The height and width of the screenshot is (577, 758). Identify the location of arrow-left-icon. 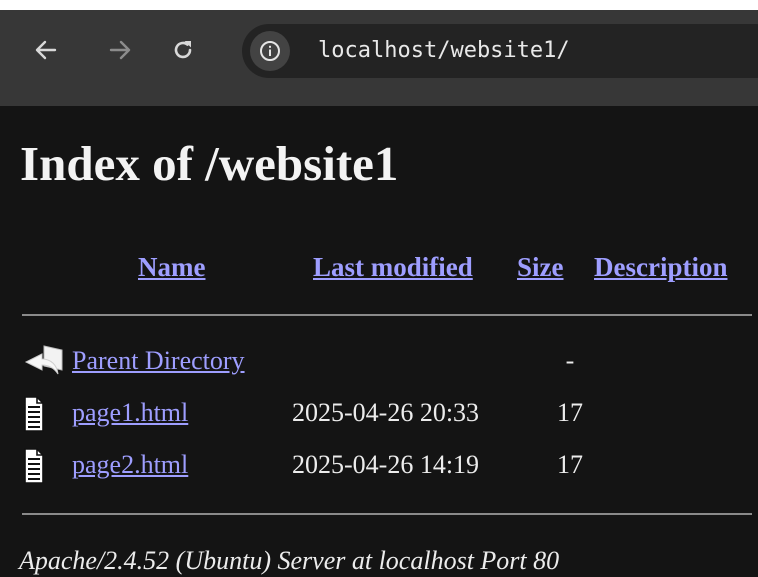
(46, 50).